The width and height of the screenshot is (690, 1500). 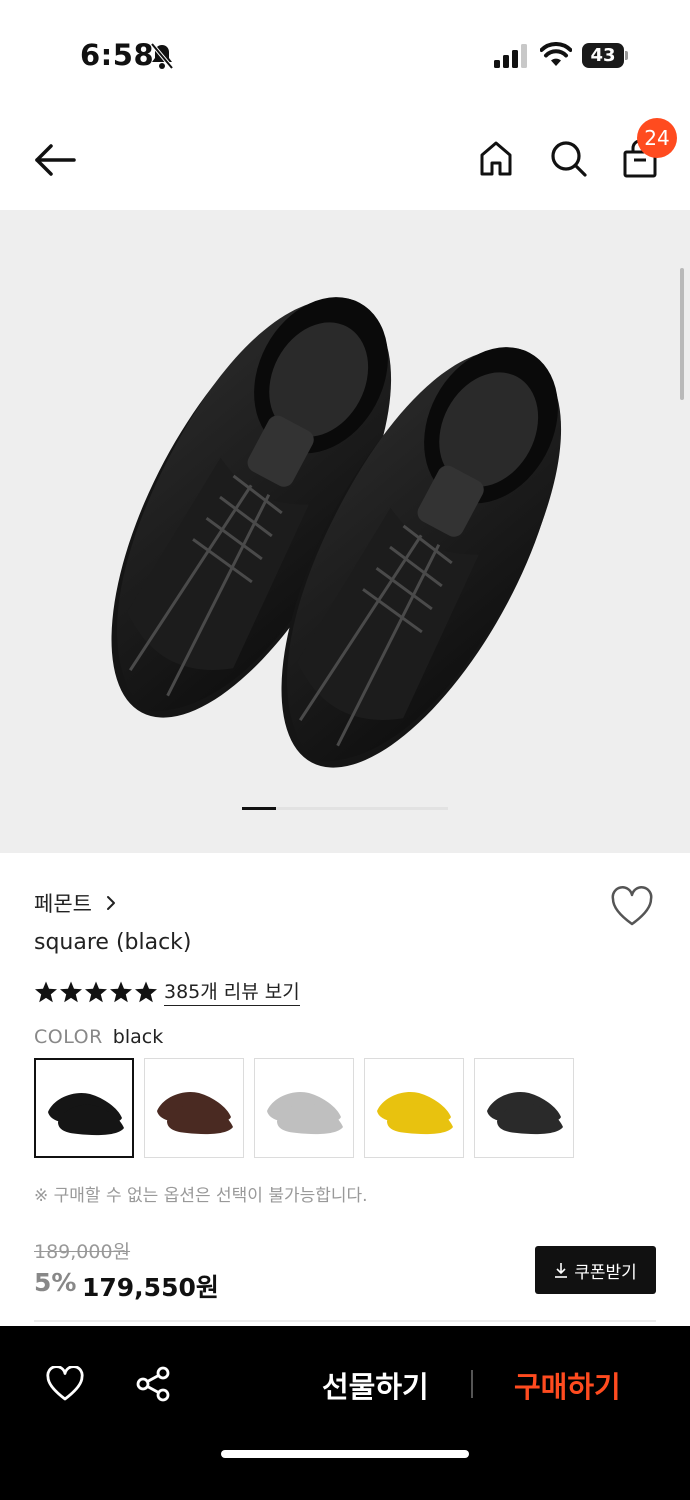 I want to click on original-price: 189,000원, so click(x=82, y=1252).